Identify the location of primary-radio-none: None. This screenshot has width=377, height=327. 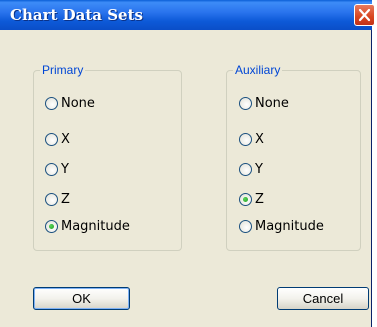
(70, 103).